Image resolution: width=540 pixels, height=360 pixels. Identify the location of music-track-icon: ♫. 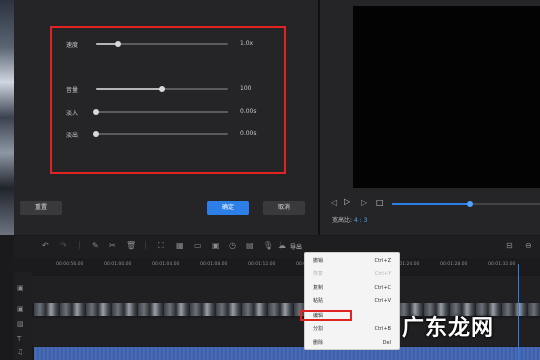
(20, 352).